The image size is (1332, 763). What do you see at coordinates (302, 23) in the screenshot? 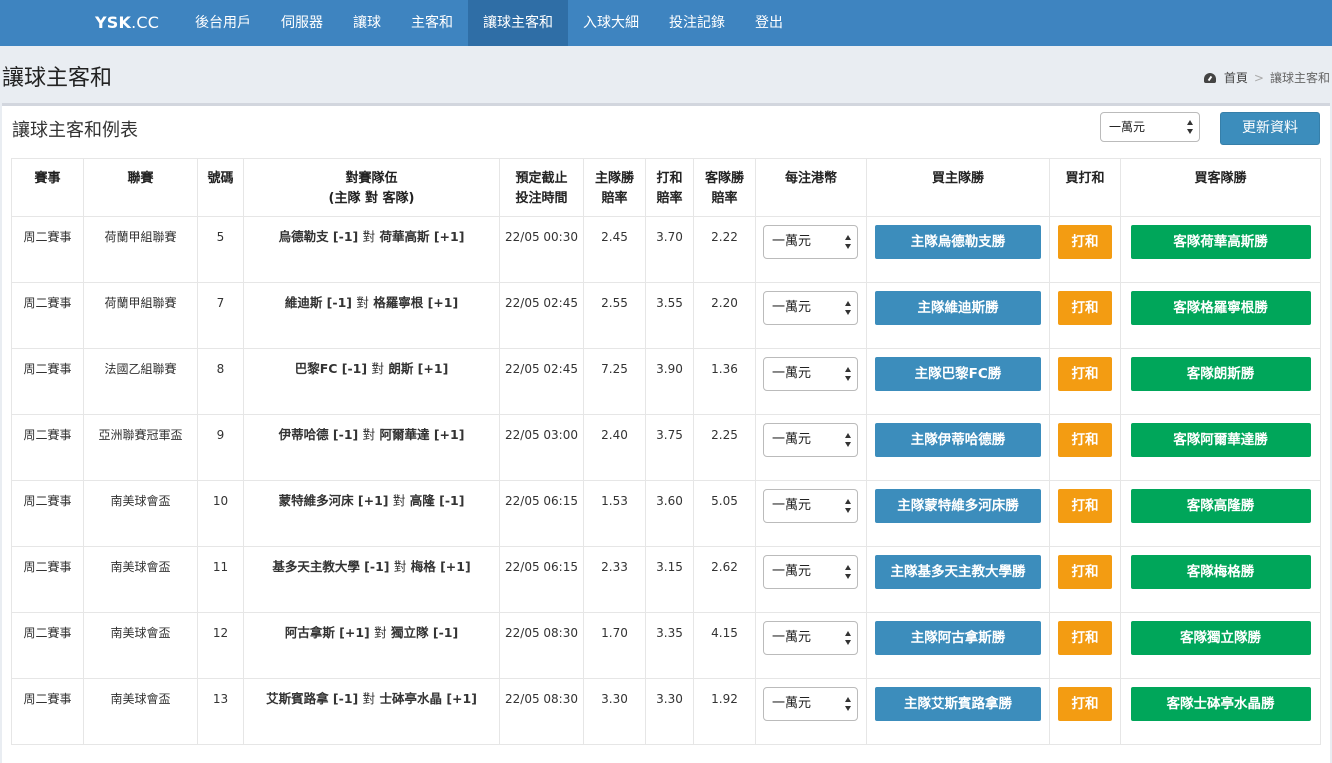
I see `nav-item: 伺服器` at bounding box center [302, 23].